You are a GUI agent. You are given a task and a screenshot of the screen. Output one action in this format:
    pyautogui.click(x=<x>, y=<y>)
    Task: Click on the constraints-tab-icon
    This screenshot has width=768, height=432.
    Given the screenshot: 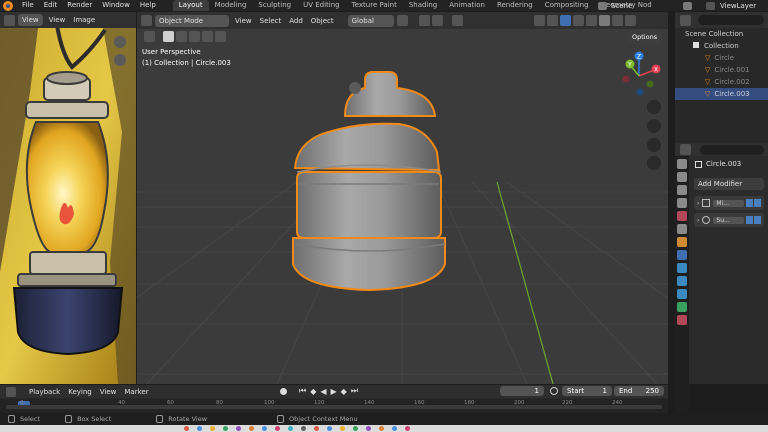 What is the action you would take?
    pyautogui.click(x=682, y=294)
    